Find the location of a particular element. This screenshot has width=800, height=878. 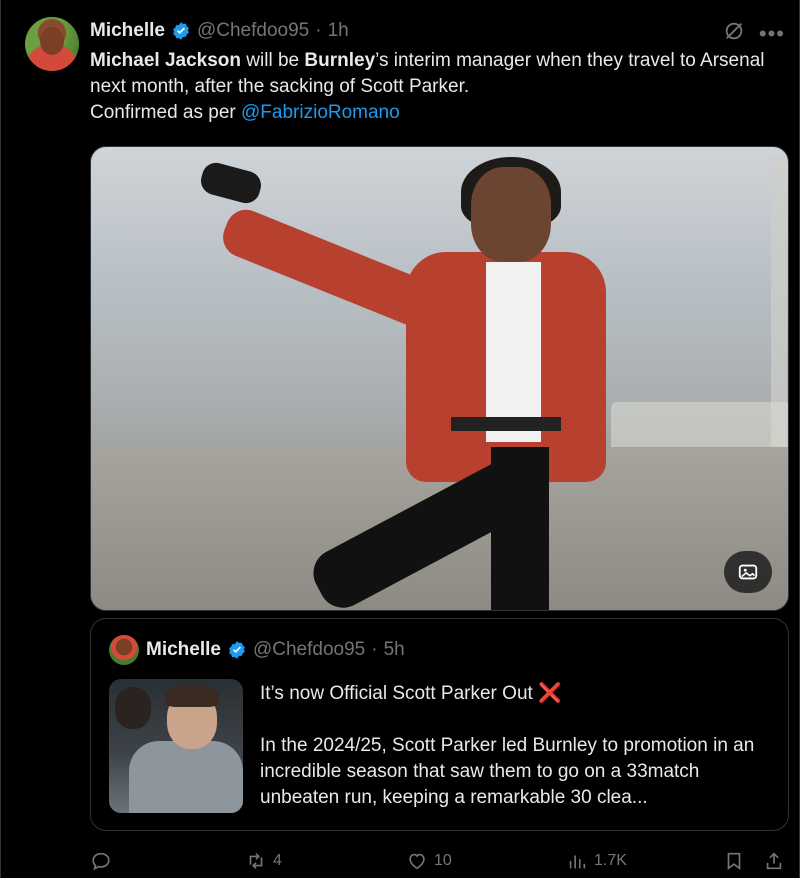

share-button is located at coordinates (774, 861).